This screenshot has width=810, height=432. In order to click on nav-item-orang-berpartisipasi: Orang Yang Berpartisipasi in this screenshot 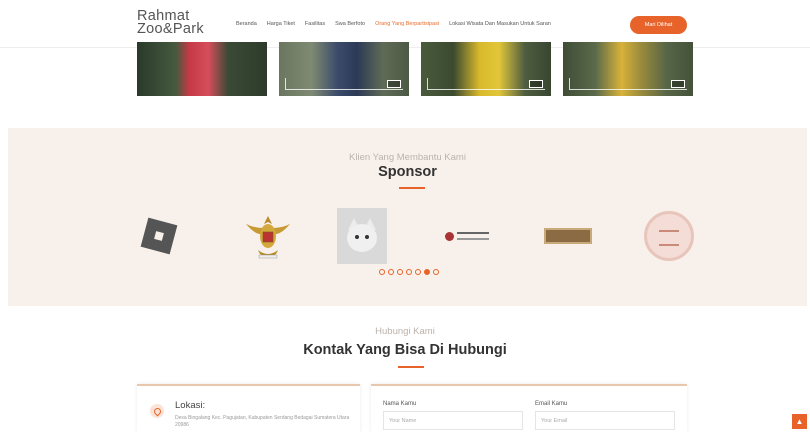, I will do `click(407, 24)`.